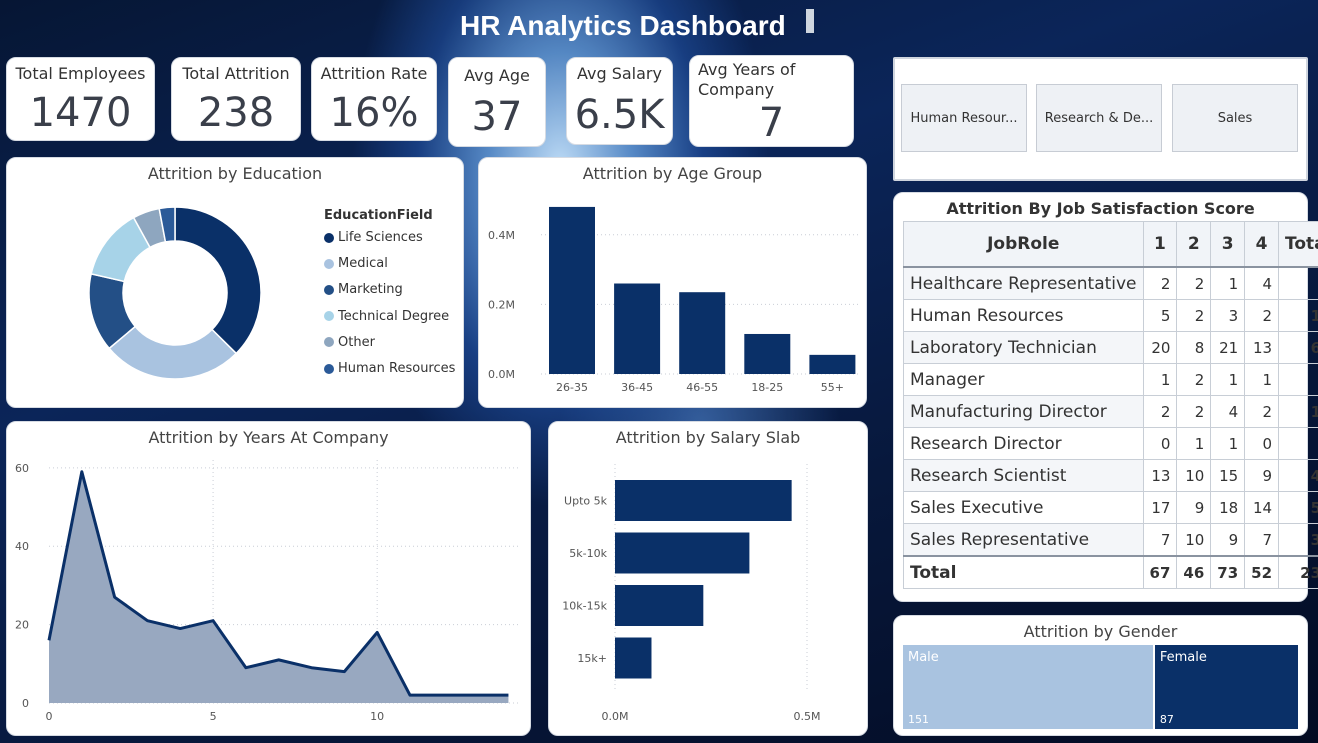 The height and width of the screenshot is (743, 1318). What do you see at coordinates (1023, 507) in the screenshot?
I see `table-cell-jobrole: Sales Executive` at bounding box center [1023, 507].